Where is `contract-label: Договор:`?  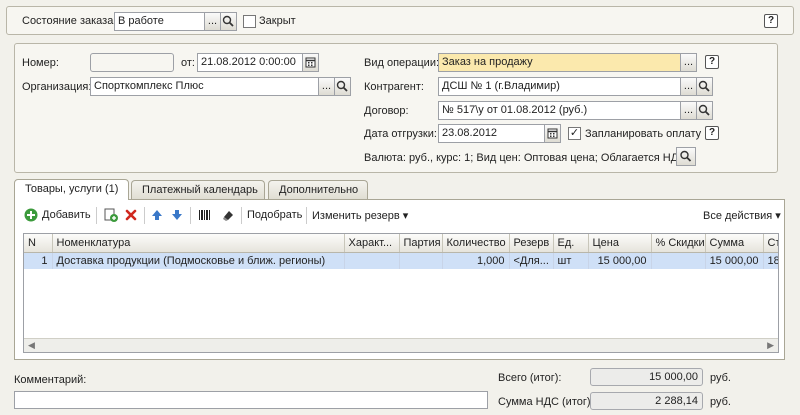 contract-label: Договор: is located at coordinates (386, 111).